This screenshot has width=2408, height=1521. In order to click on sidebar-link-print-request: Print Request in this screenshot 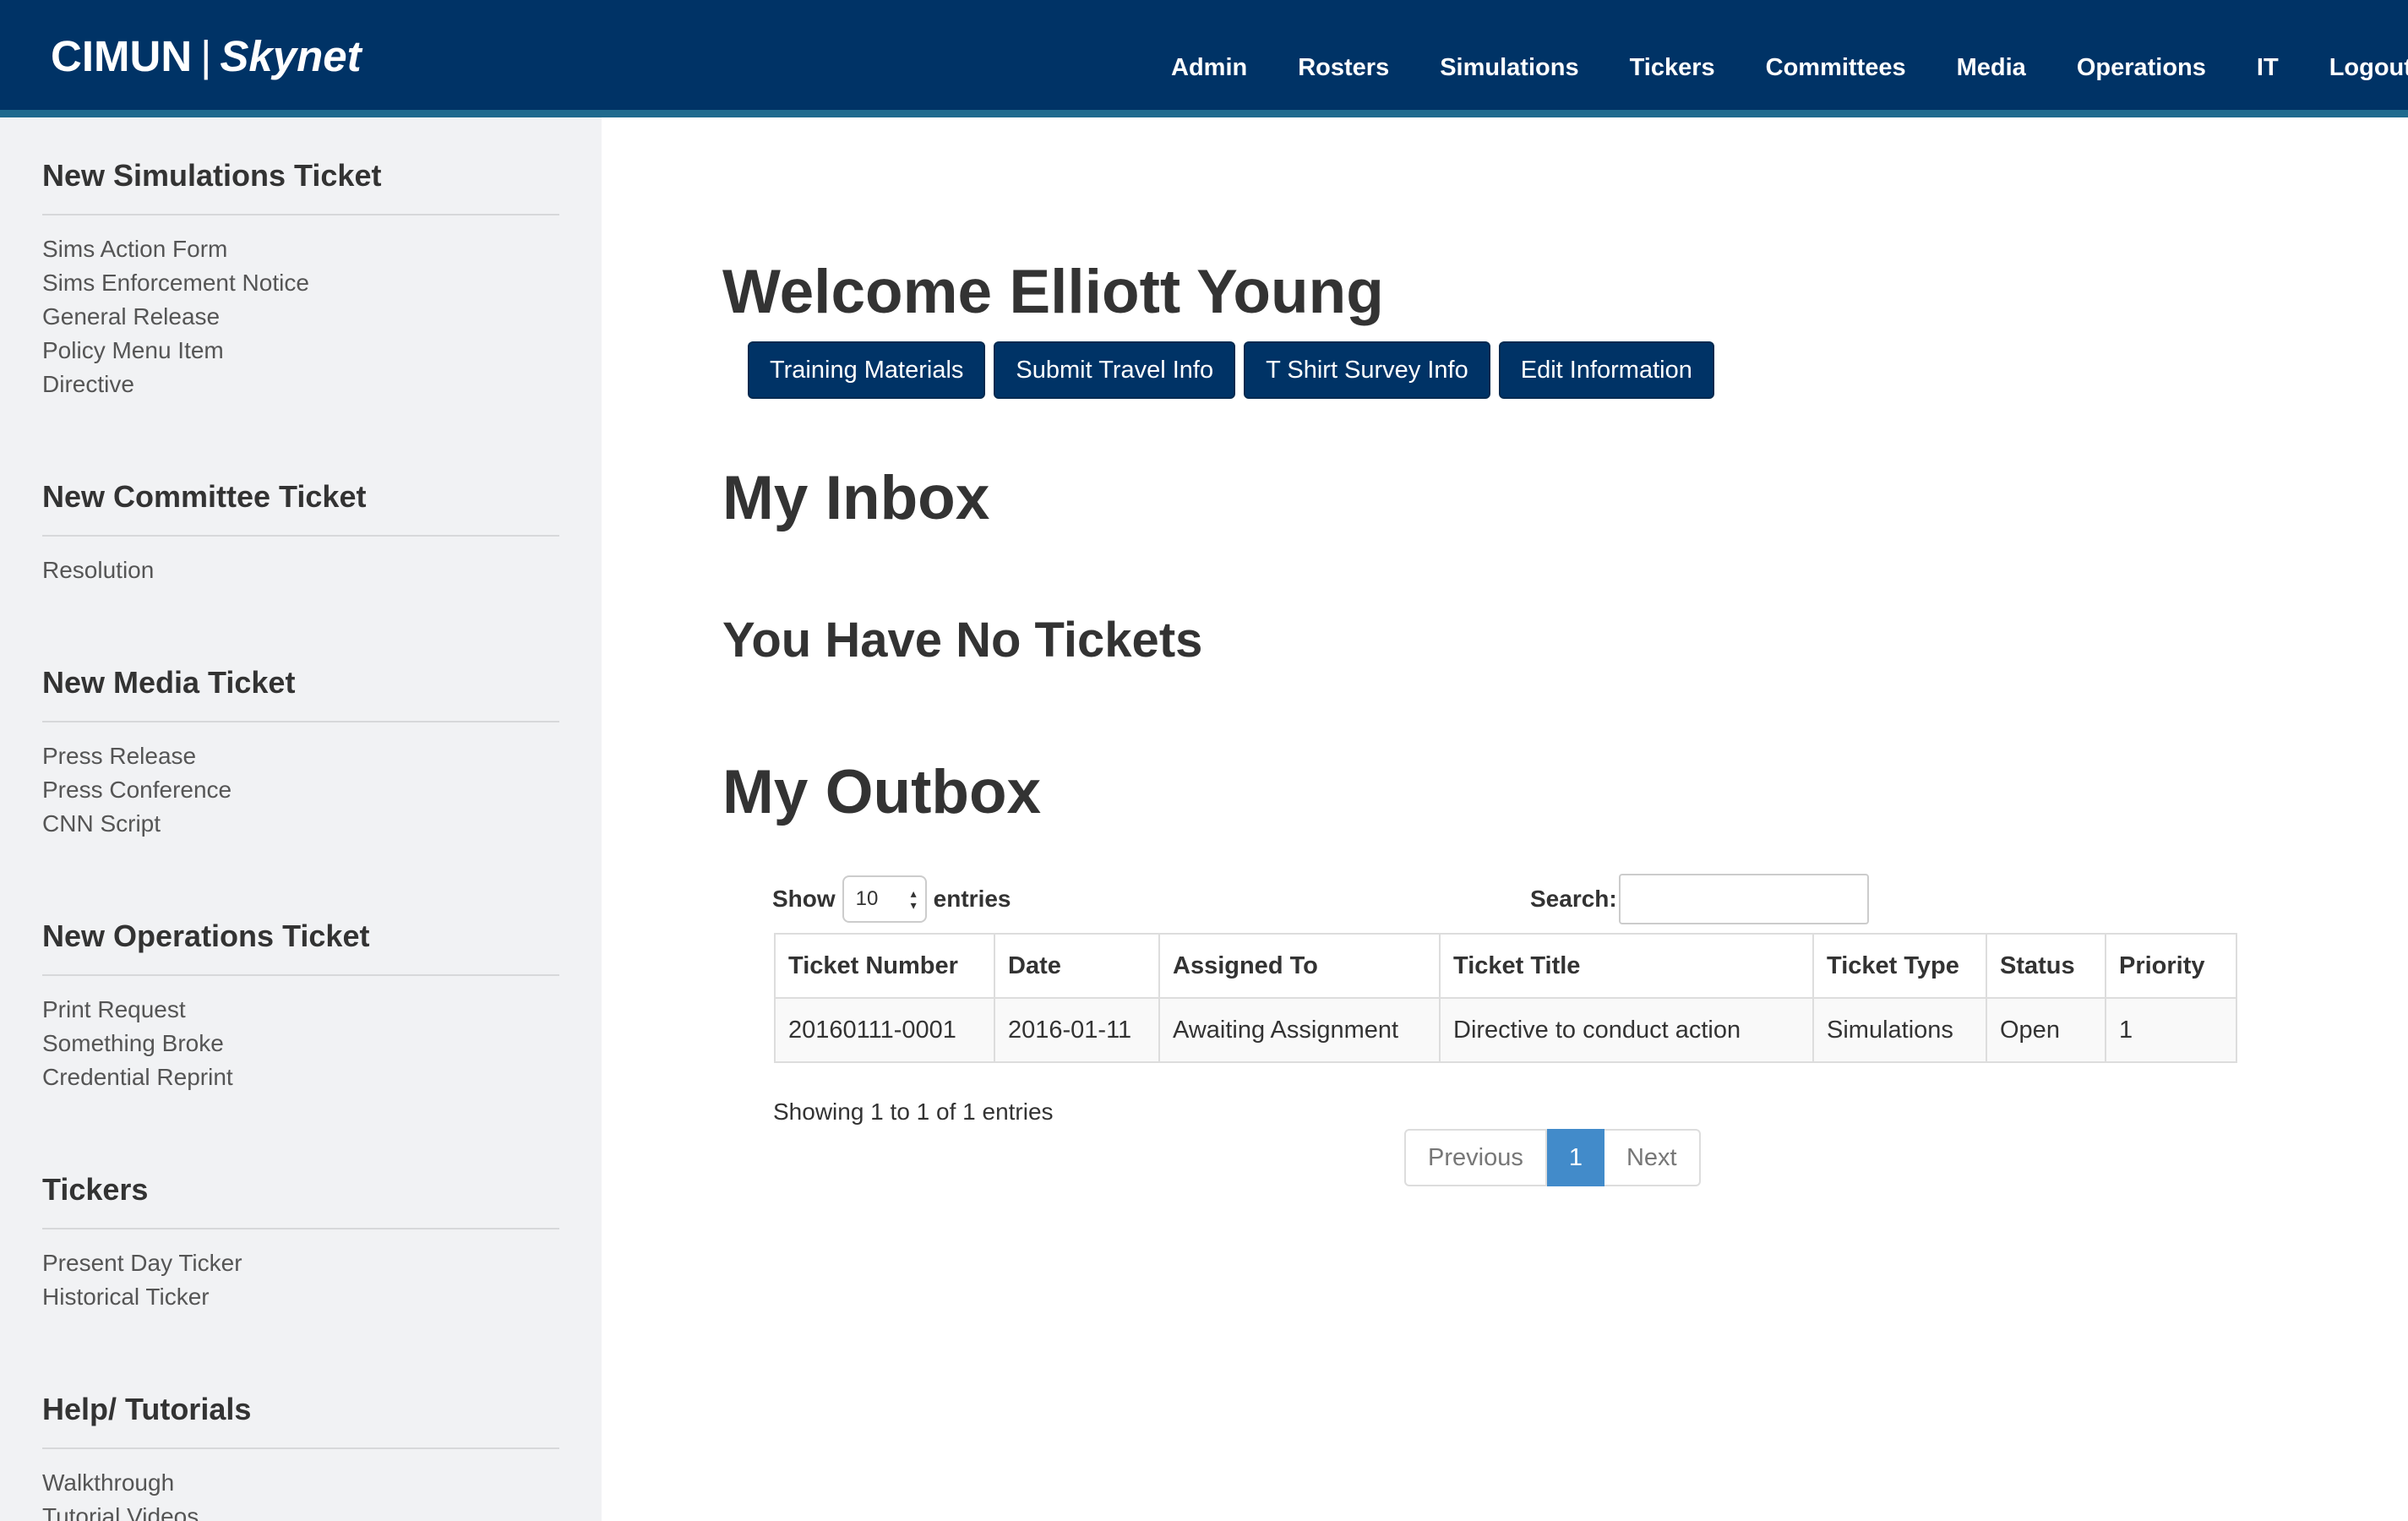, I will do `click(300, 1010)`.